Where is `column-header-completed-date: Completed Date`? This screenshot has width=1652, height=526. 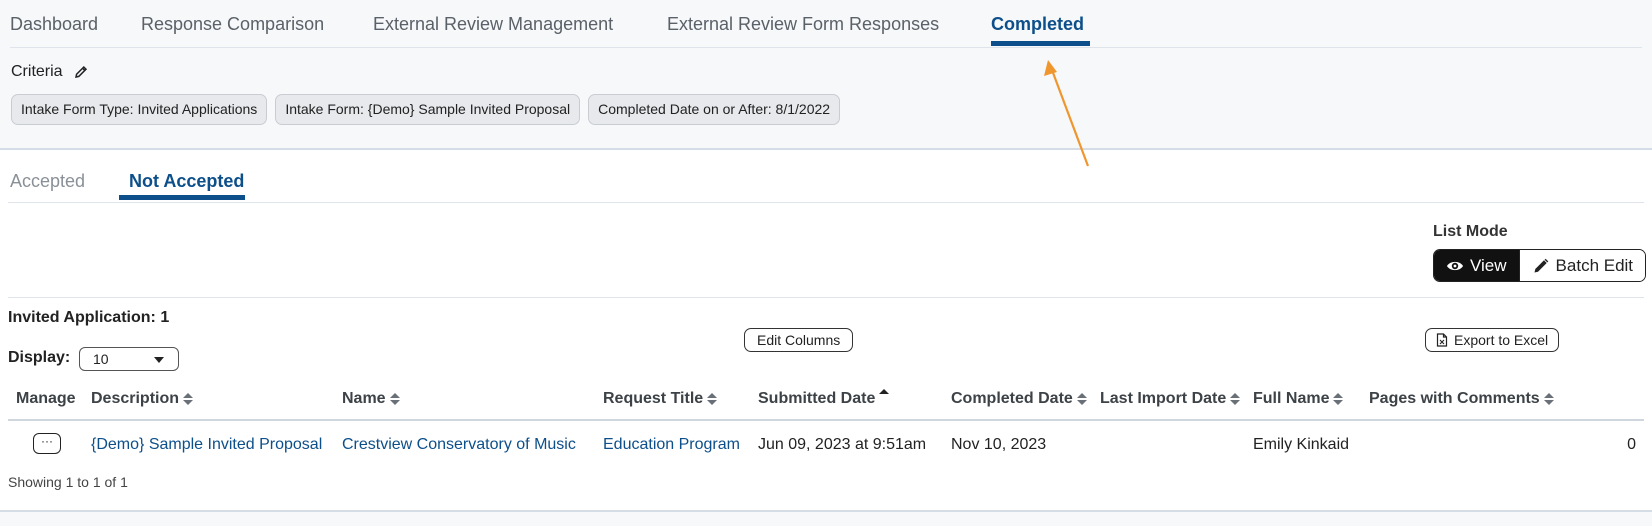
column-header-completed-date: Completed Date is located at coordinates (1019, 399).